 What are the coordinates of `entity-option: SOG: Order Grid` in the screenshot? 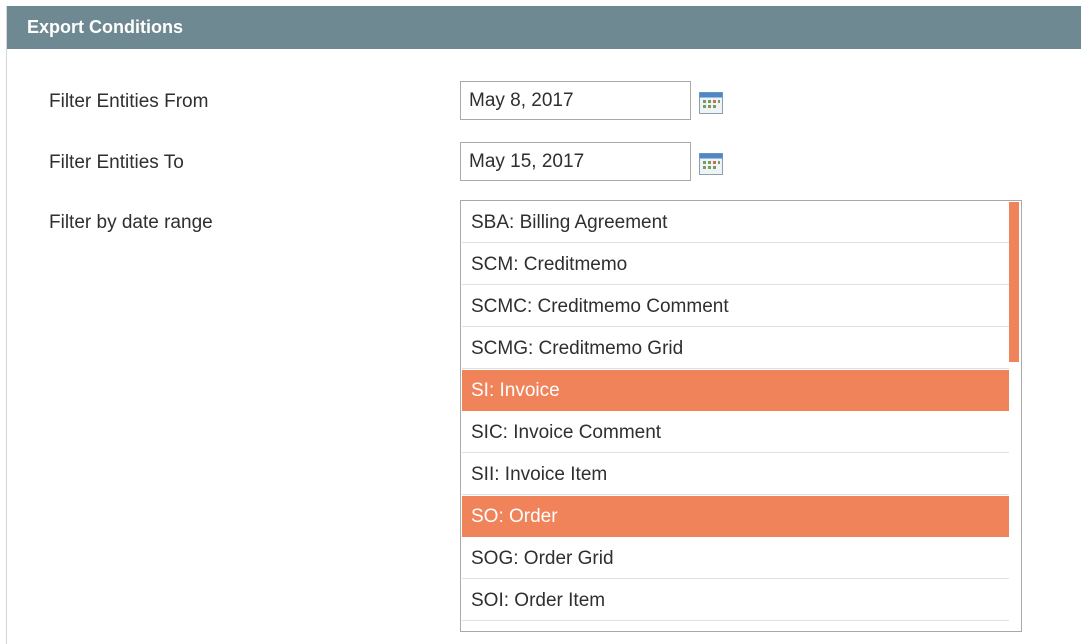 It's located at (735, 558).